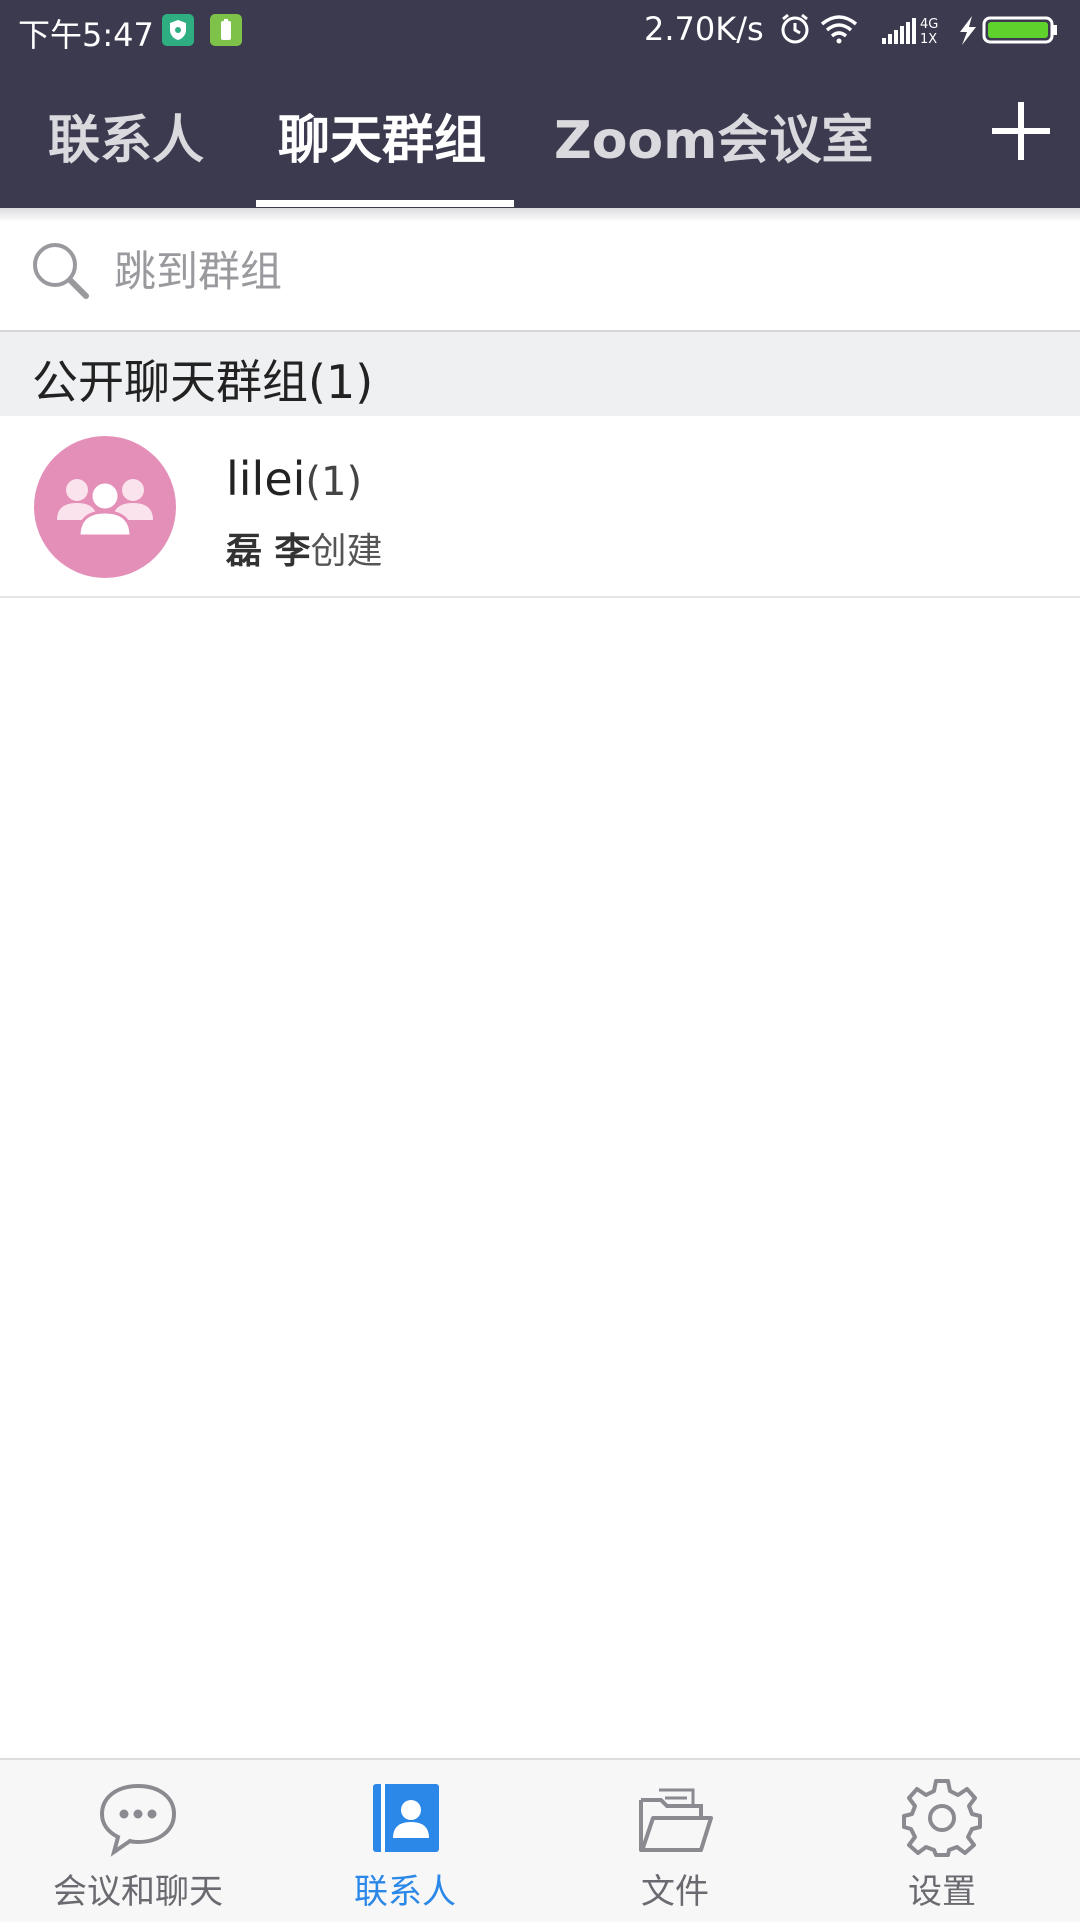 The width and height of the screenshot is (1080, 1922). What do you see at coordinates (713, 135) in the screenshot?
I see `tab-zoom-rooms: Zoom会议室` at bounding box center [713, 135].